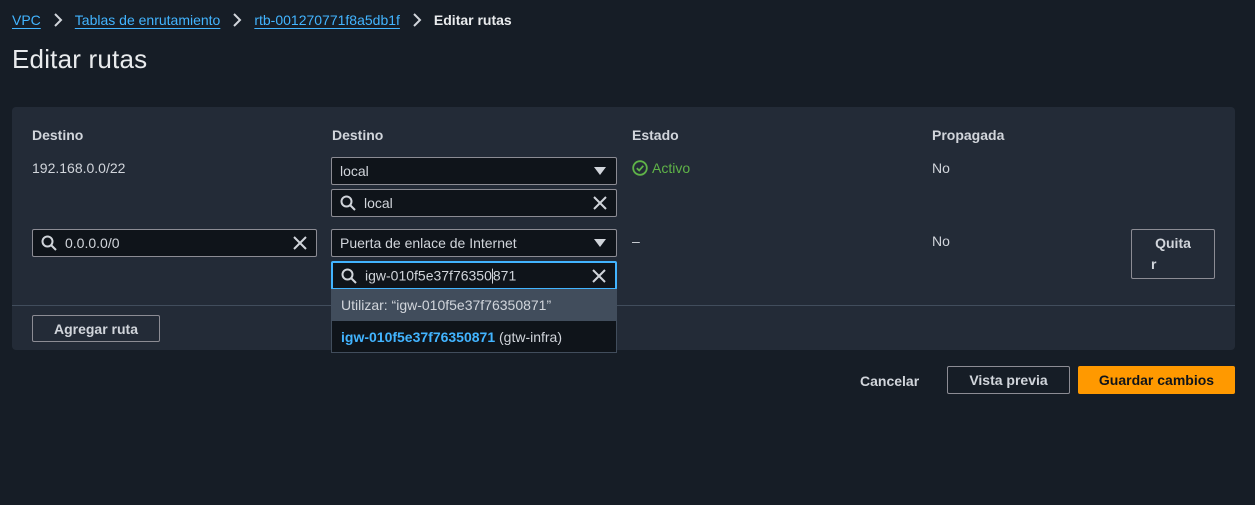 The image size is (1255, 505). I want to click on status-label: Activo, so click(671, 168).